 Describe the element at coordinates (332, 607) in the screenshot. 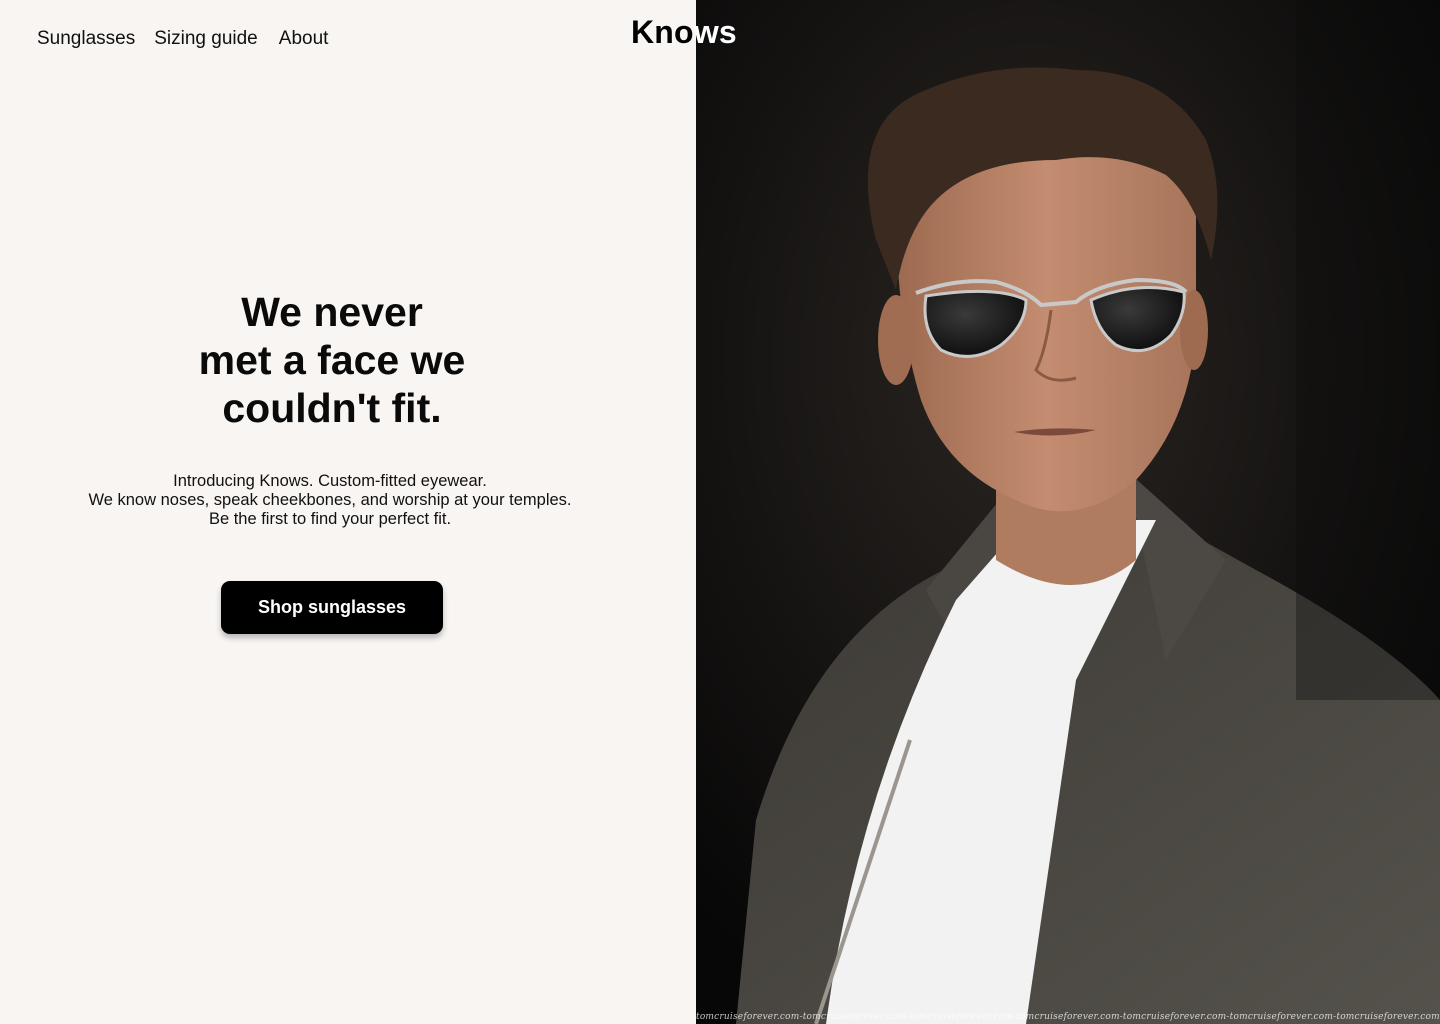

I see `shop-sunglasses-button: Shop sunglasses` at that location.